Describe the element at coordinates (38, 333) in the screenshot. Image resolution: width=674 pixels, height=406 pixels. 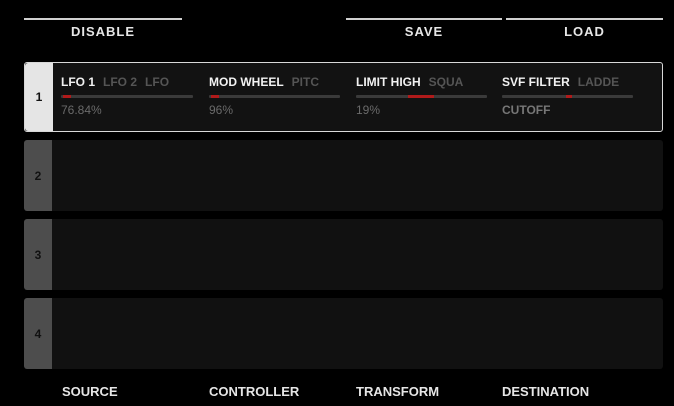
I see `slot-number: 4` at that location.